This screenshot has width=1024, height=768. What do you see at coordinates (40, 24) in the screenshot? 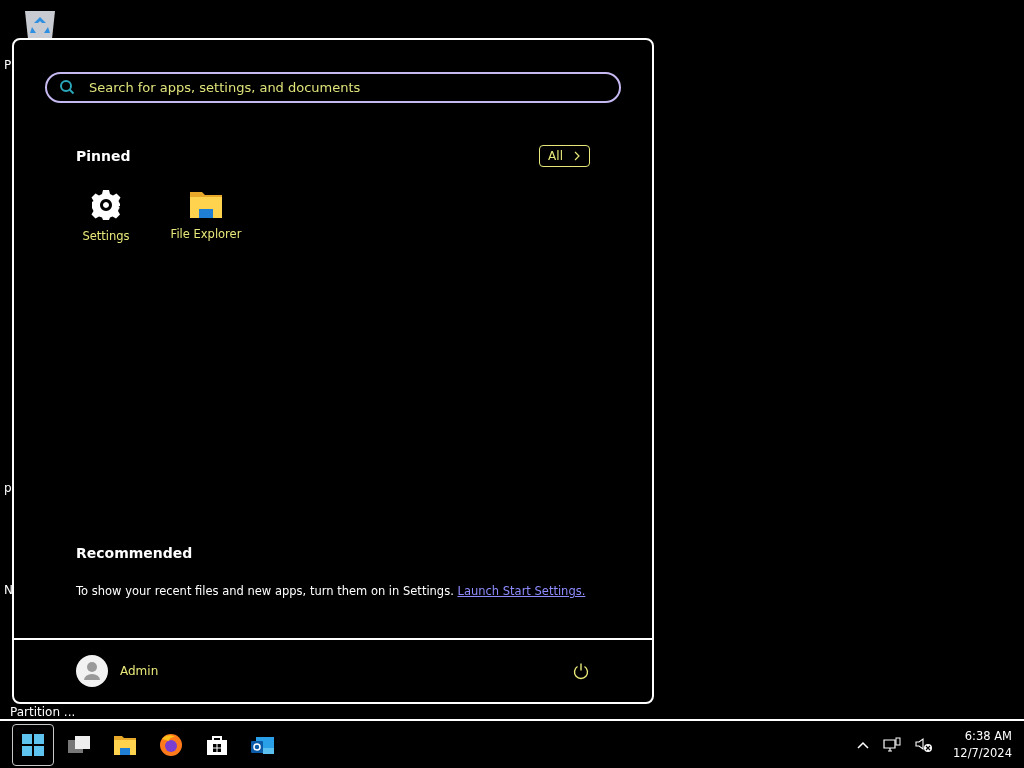
I see `recycle-bin-icon` at bounding box center [40, 24].